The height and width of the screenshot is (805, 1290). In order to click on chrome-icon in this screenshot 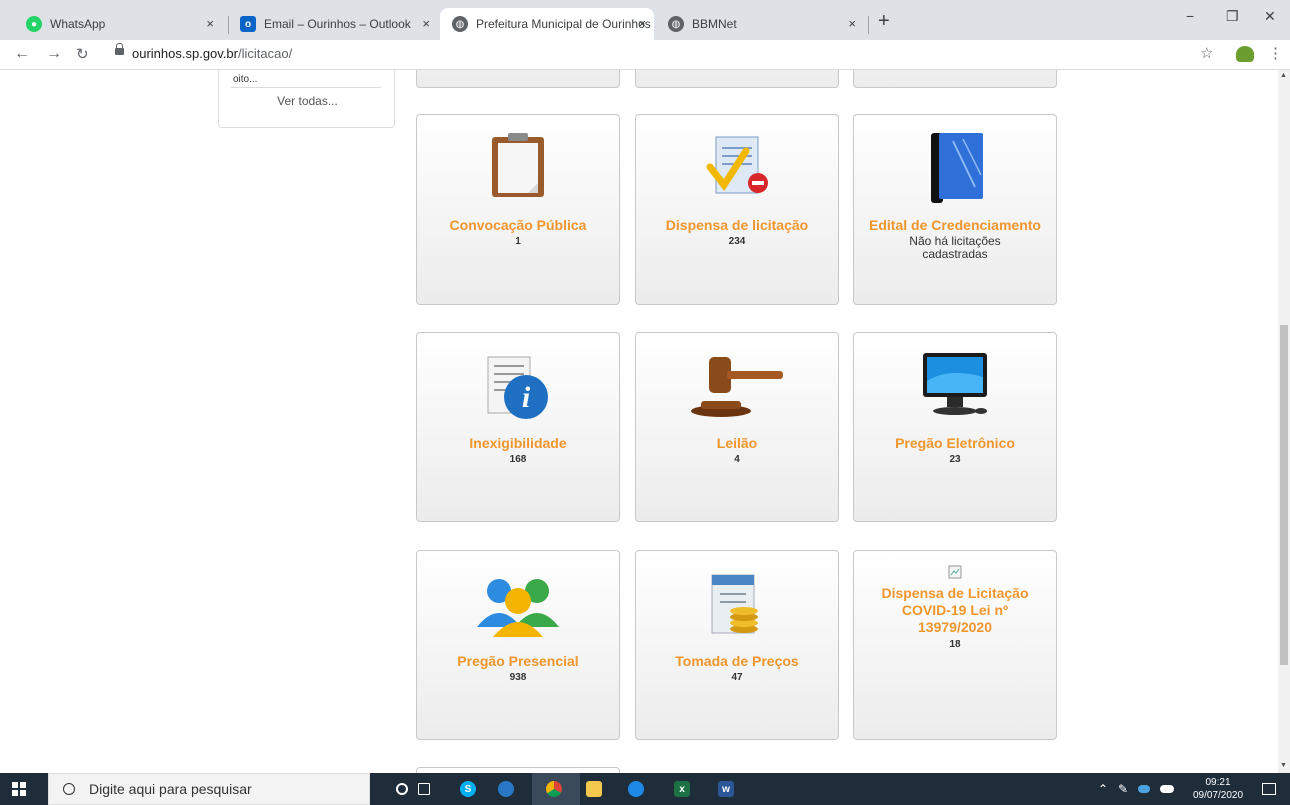, I will do `click(554, 789)`.